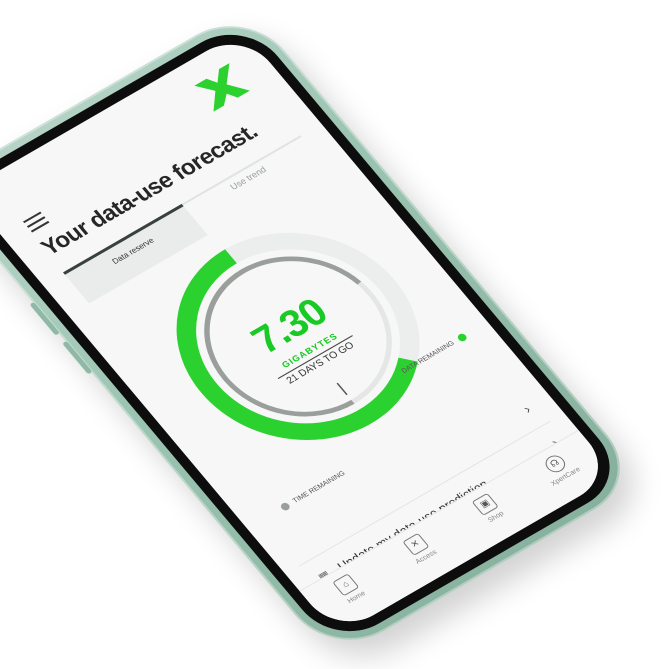 The image size is (665, 669). Describe the element at coordinates (248, 178) in the screenshot. I see `tab-label: Use trend` at that location.